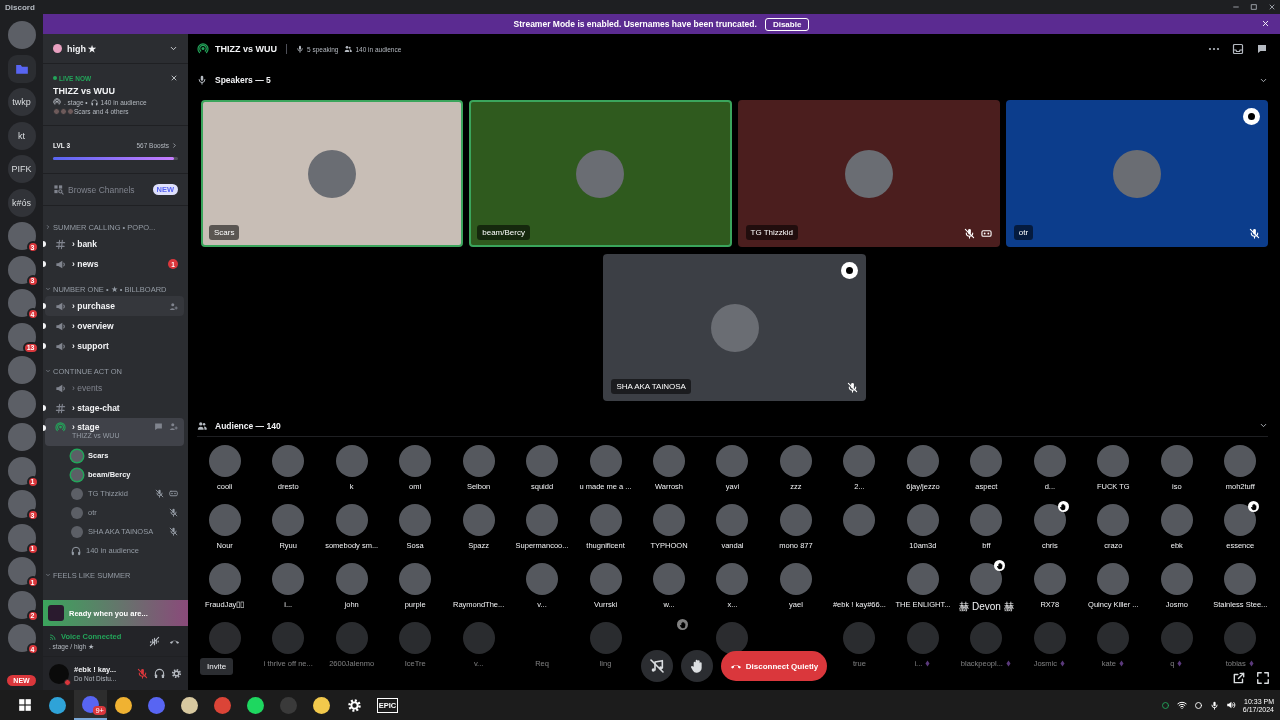 This screenshot has height=720, width=1280. I want to click on member-name: 赫 Devon 赫, so click(986, 607).